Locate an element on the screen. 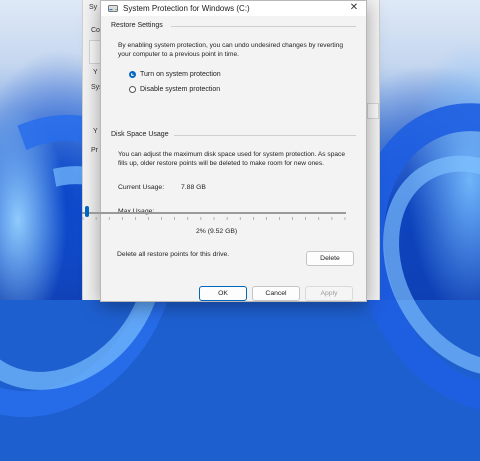 This screenshot has height=461, width=480. radio-selected-indicator is located at coordinates (132, 74).